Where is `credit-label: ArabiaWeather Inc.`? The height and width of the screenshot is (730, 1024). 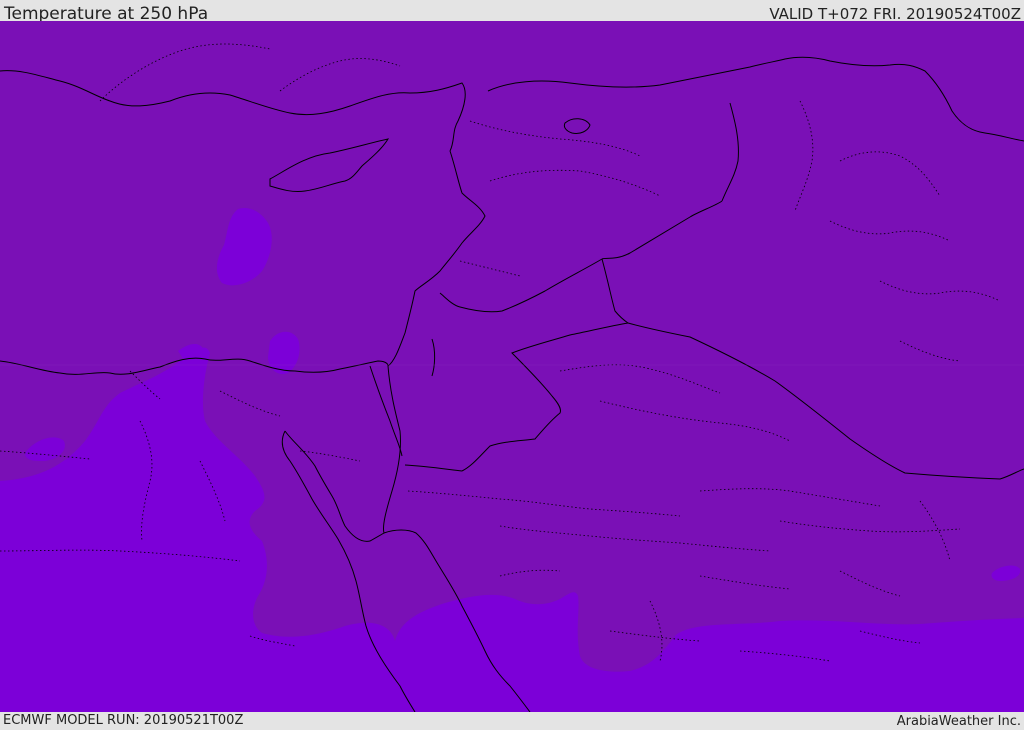 credit-label: ArabiaWeather Inc. is located at coordinates (958, 721).